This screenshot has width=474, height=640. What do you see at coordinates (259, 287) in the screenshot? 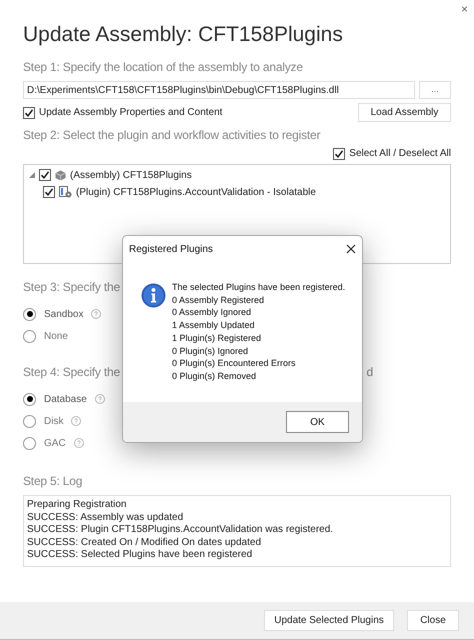
I see `message-line: The selected Plugins have been registered.` at bounding box center [259, 287].